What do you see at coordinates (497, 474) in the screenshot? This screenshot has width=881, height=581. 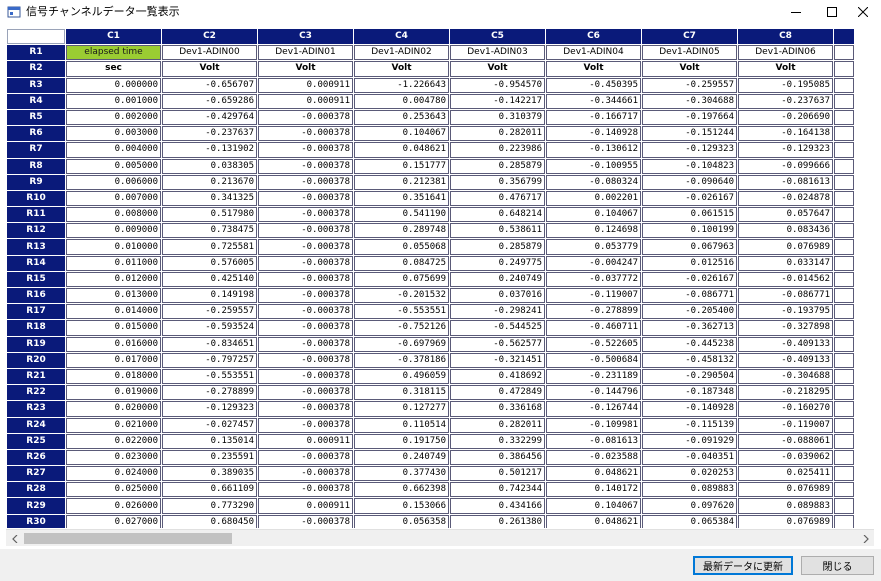 I see `data-cell: 0.501217` at bounding box center [497, 474].